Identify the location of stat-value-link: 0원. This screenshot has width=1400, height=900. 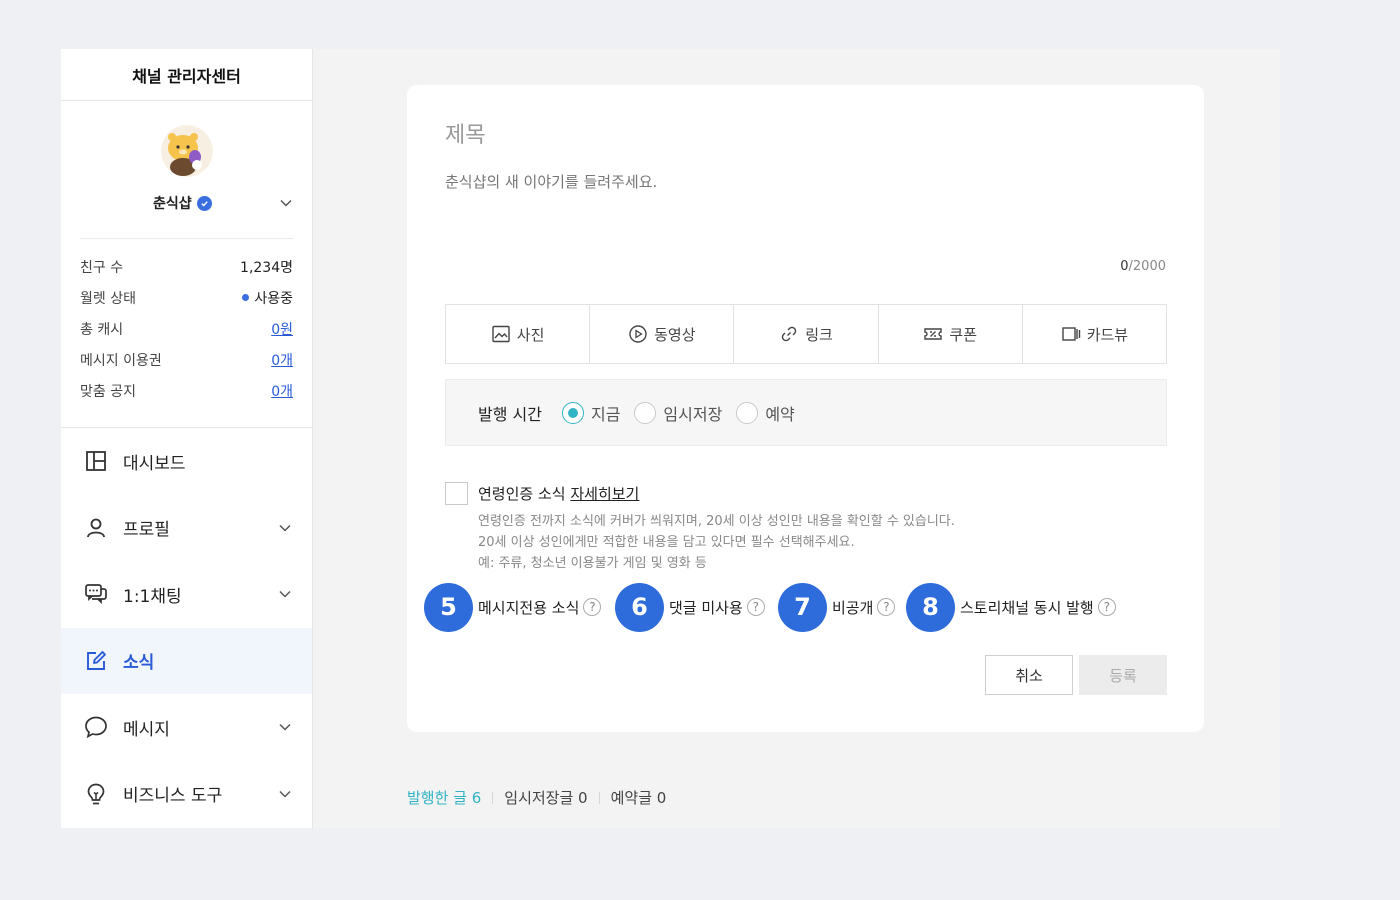
(282, 329).